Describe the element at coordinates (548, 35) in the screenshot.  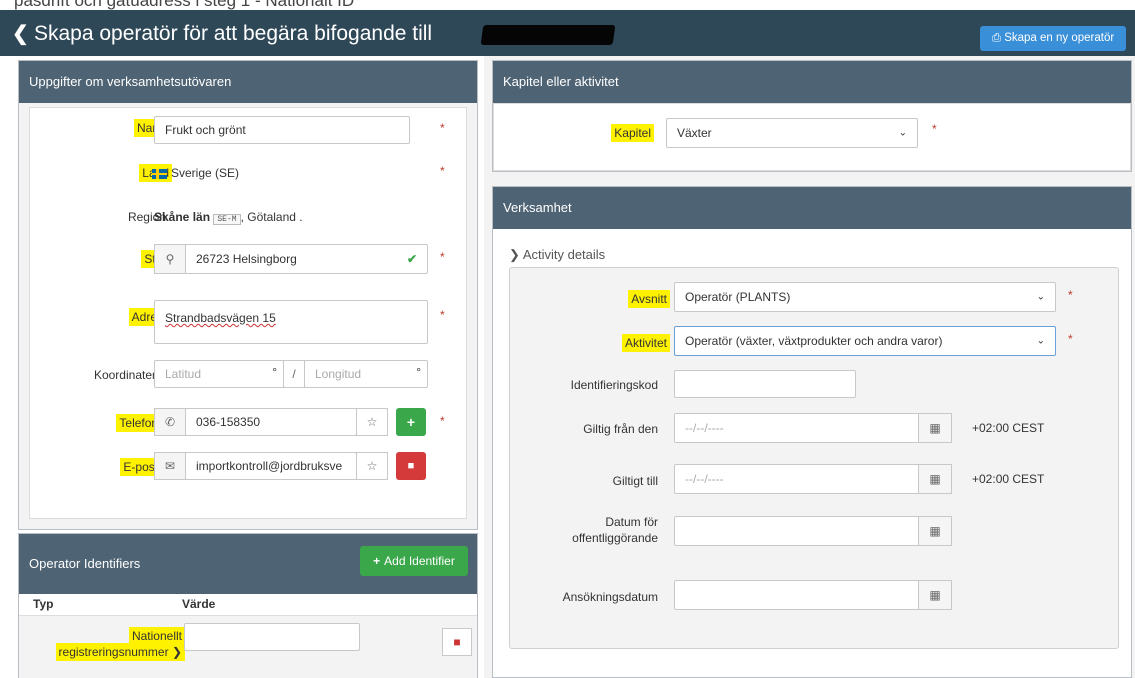
I see `redacted-text` at that location.